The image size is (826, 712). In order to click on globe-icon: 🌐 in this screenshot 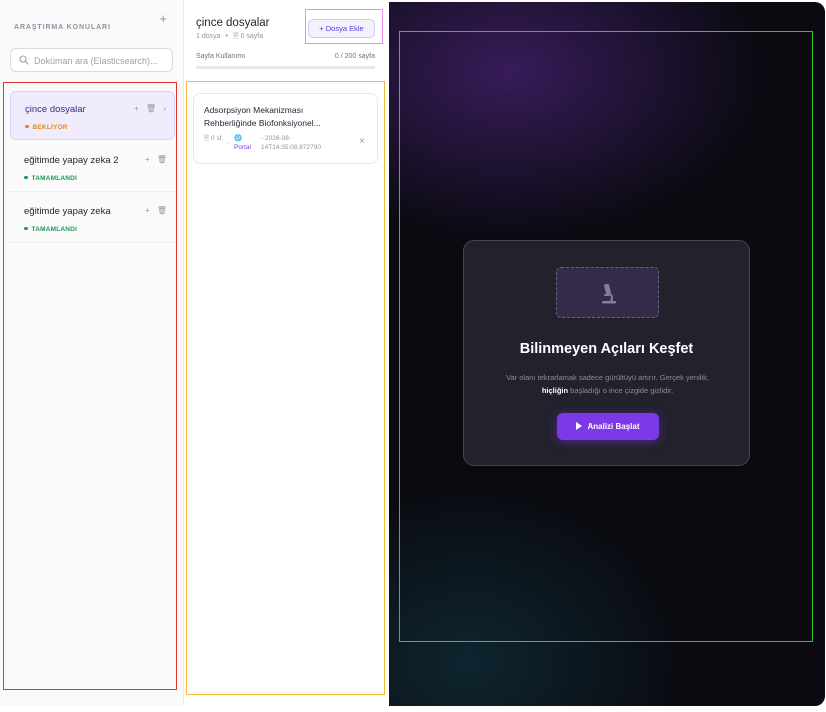, I will do `click(238, 138)`.